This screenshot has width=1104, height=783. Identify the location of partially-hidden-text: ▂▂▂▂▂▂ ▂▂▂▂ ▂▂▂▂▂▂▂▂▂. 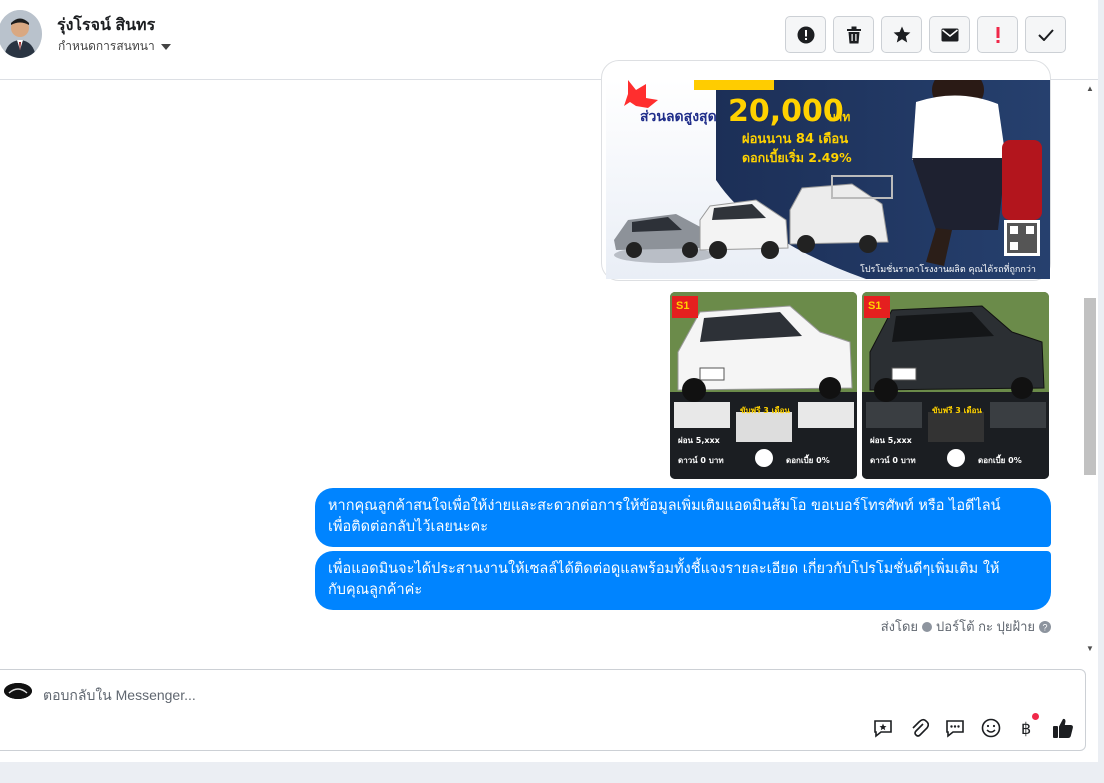
(518, 655).